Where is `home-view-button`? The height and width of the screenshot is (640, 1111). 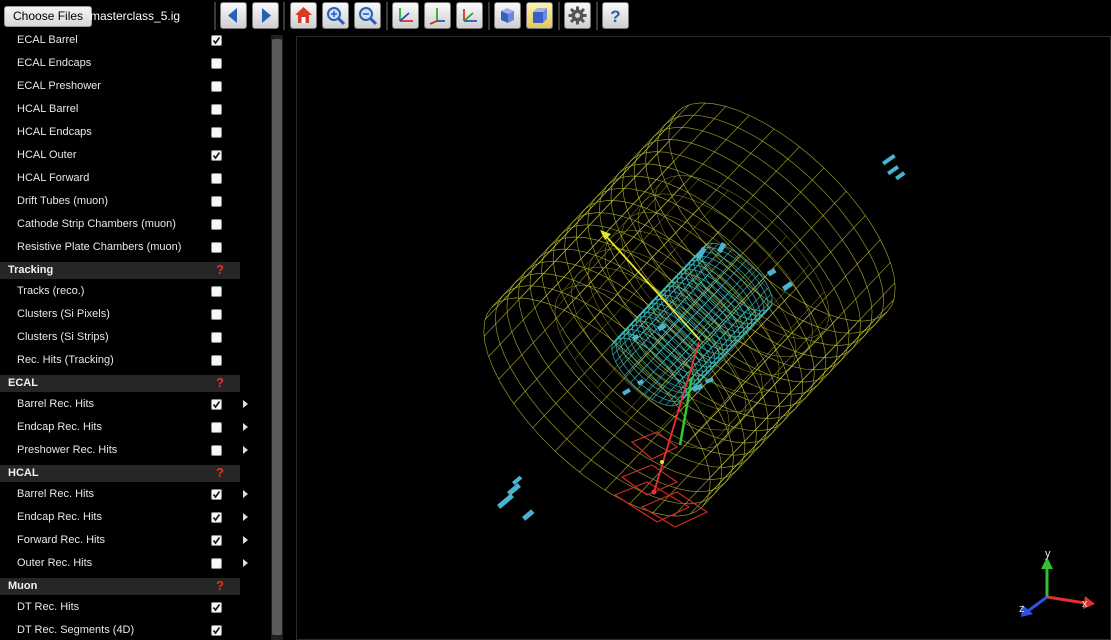 home-view-button is located at coordinates (303, 15).